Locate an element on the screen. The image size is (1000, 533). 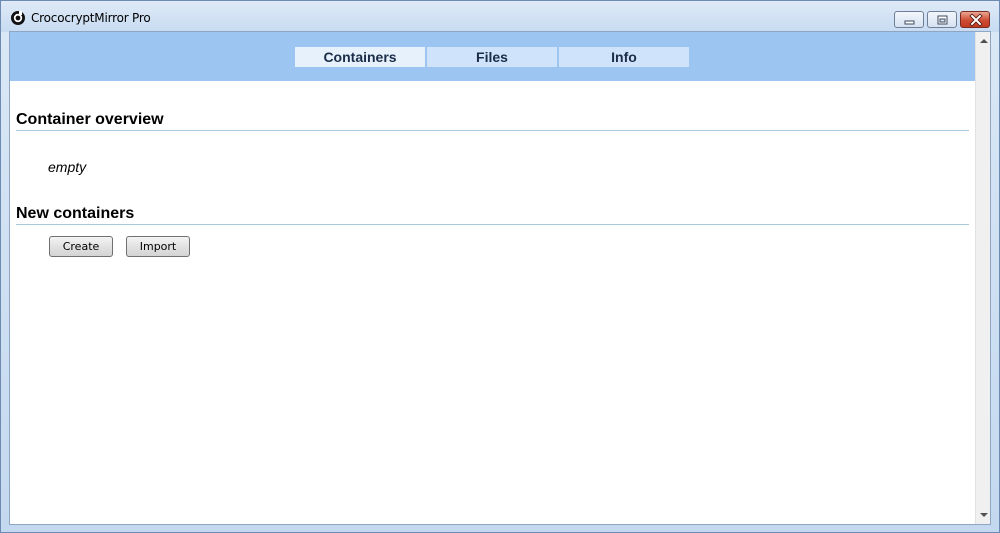
window-title: CrococryptMirror Pro is located at coordinates (91, 18).